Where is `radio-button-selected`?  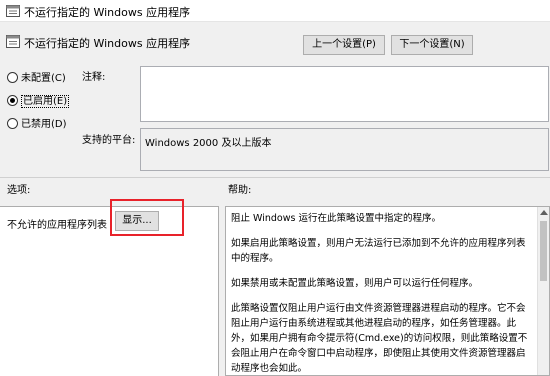 radio-button-selected is located at coordinates (12, 100).